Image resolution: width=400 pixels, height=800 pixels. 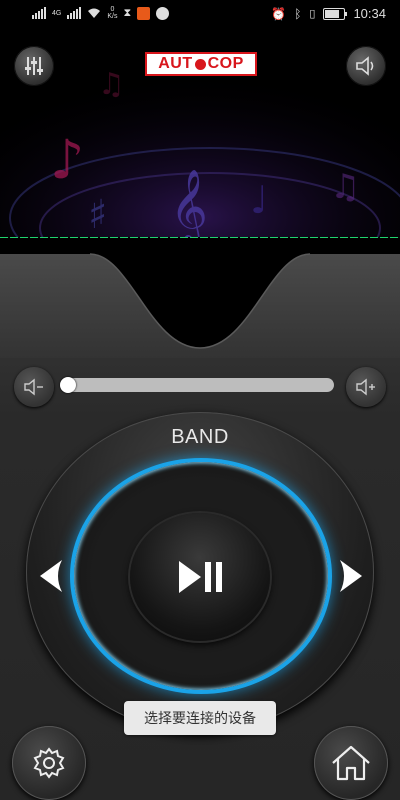 I want to click on autocop-logo: AUT COP, so click(x=201, y=64).